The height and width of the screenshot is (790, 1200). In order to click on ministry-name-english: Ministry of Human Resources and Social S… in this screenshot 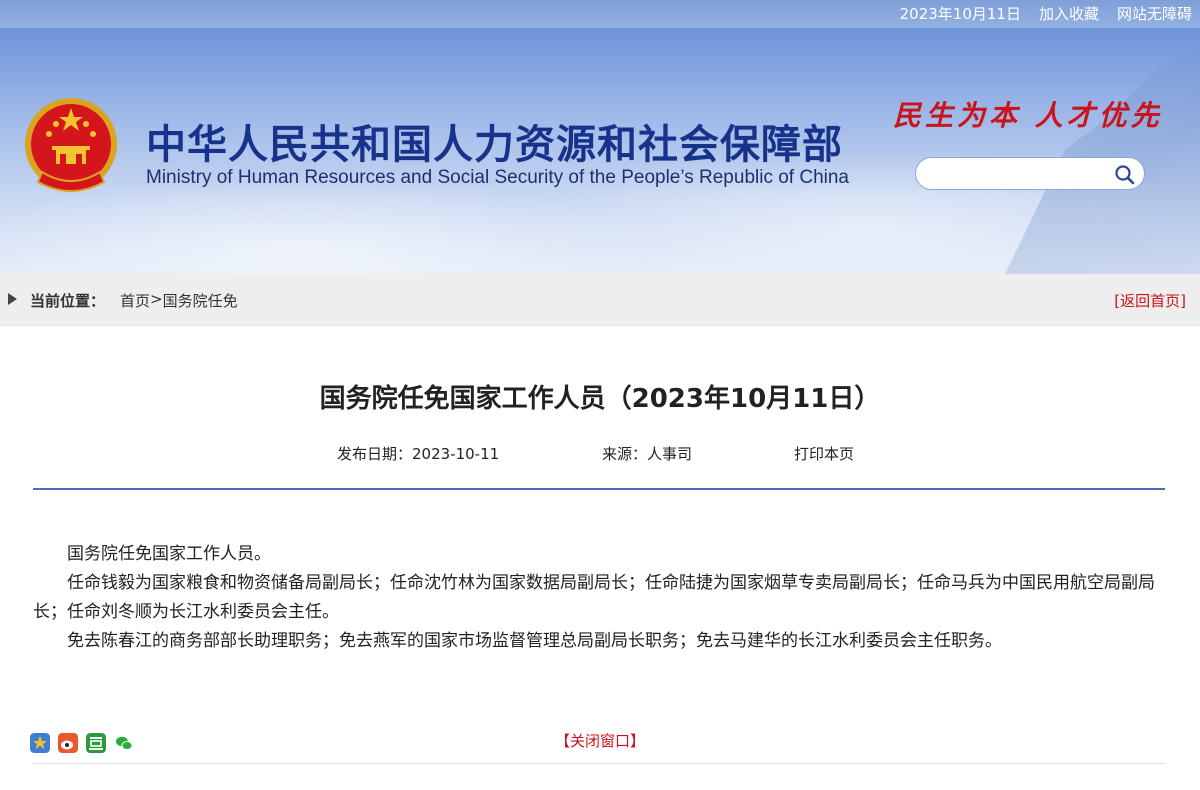, I will do `click(497, 177)`.